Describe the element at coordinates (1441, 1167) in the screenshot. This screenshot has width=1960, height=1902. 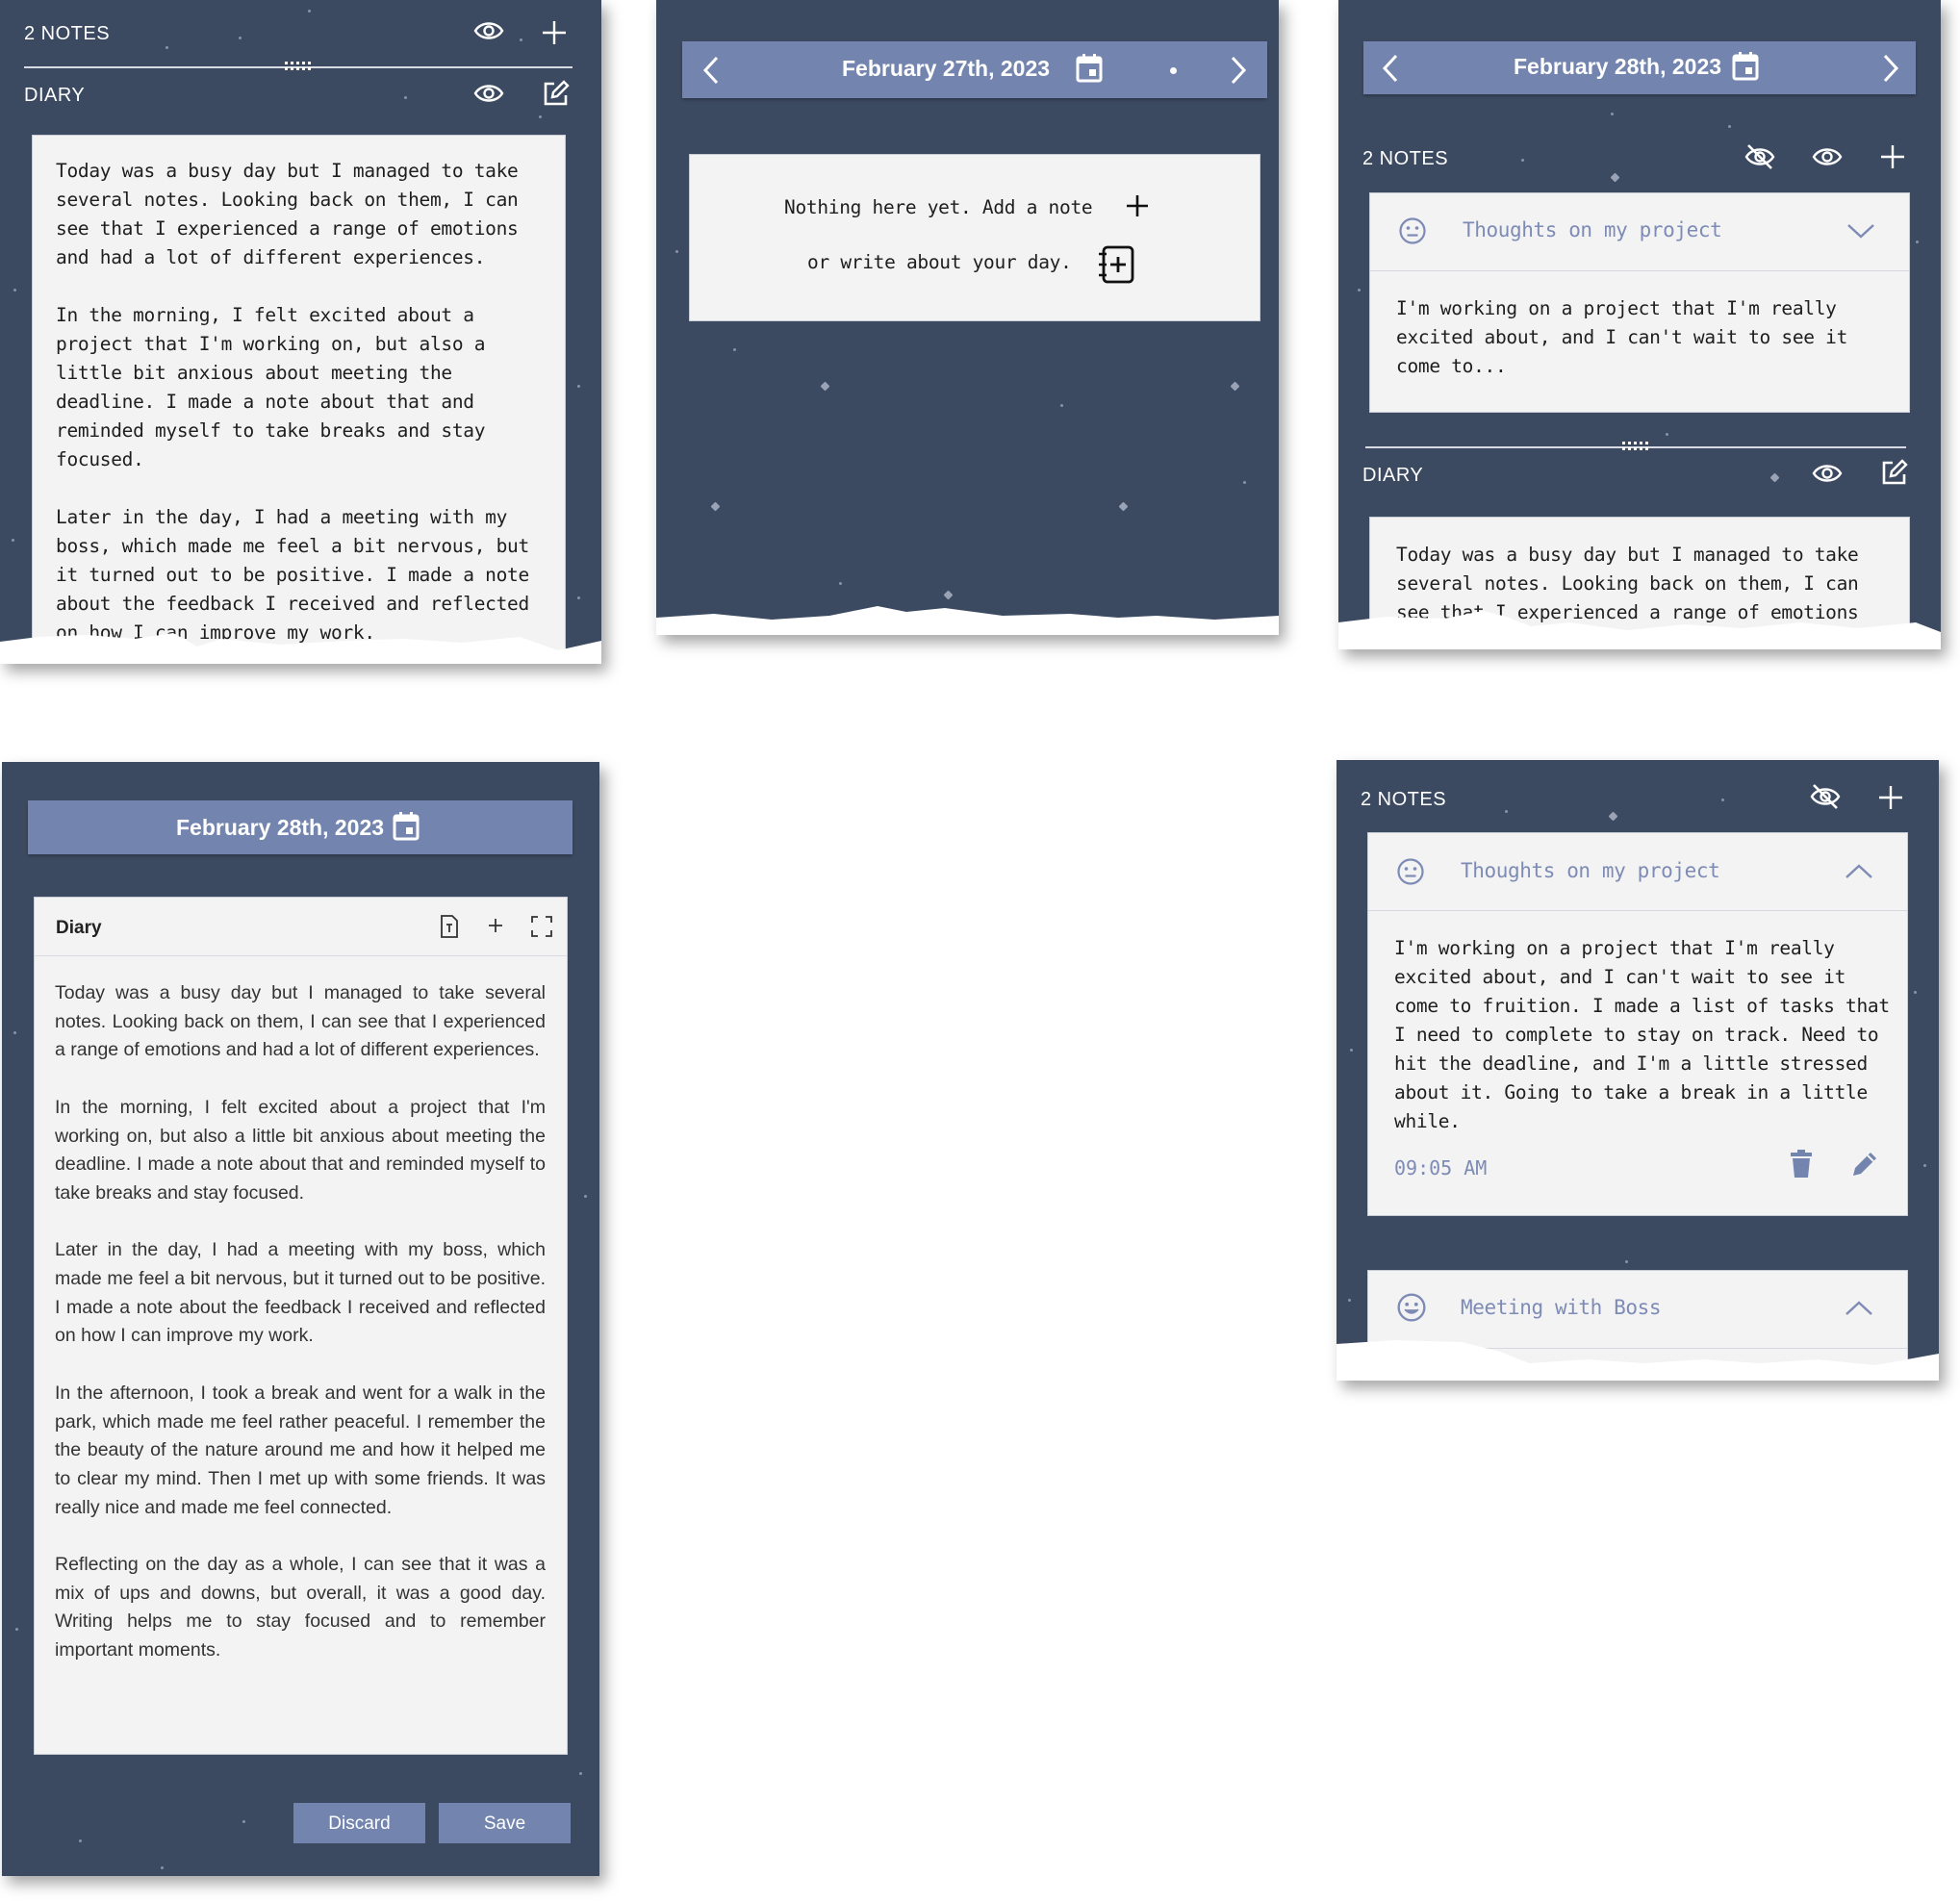
I see `note-timestamp: 09:05 AM` at that location.